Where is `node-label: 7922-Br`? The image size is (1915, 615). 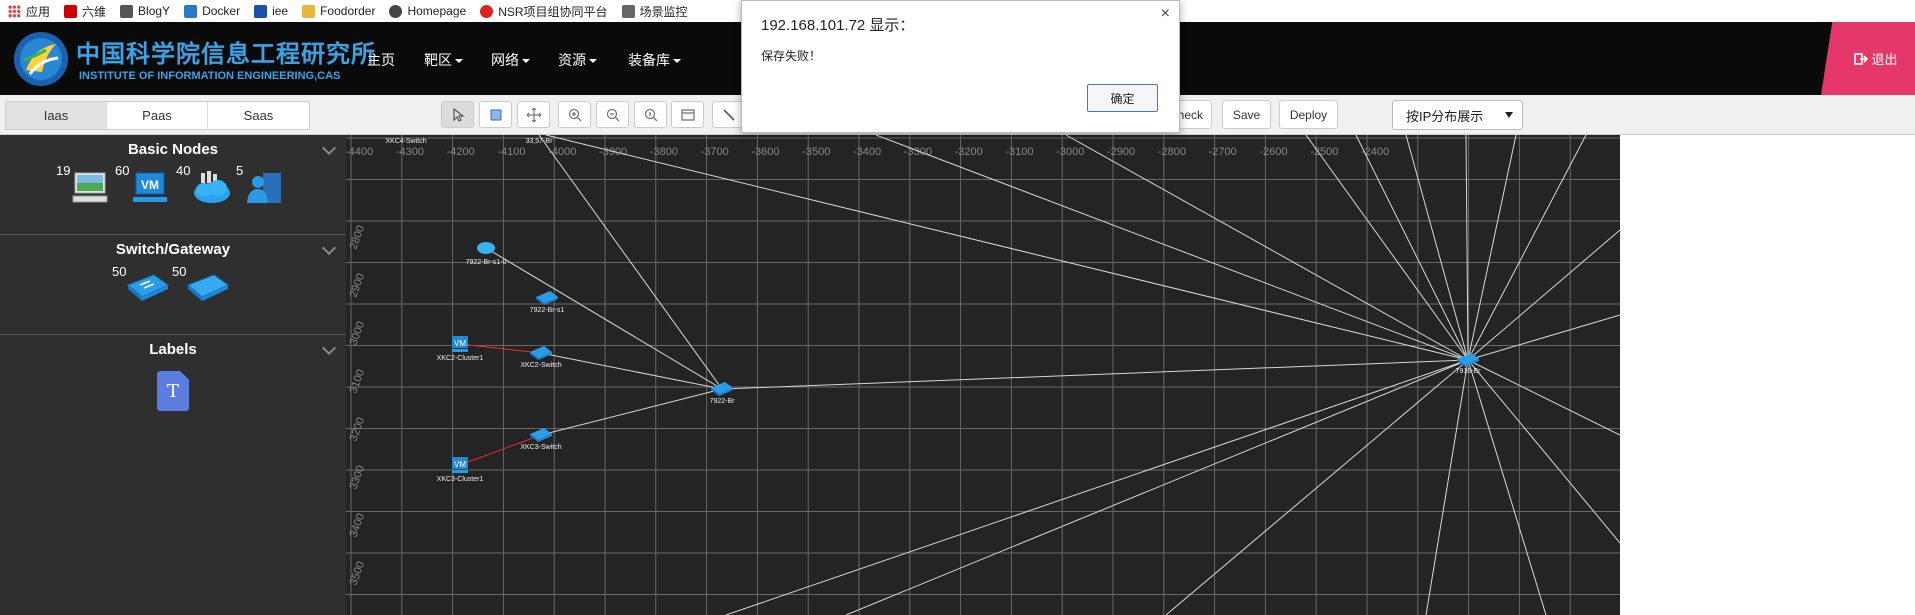 node-label: 7922-Br is located at coordinates (723, 401).